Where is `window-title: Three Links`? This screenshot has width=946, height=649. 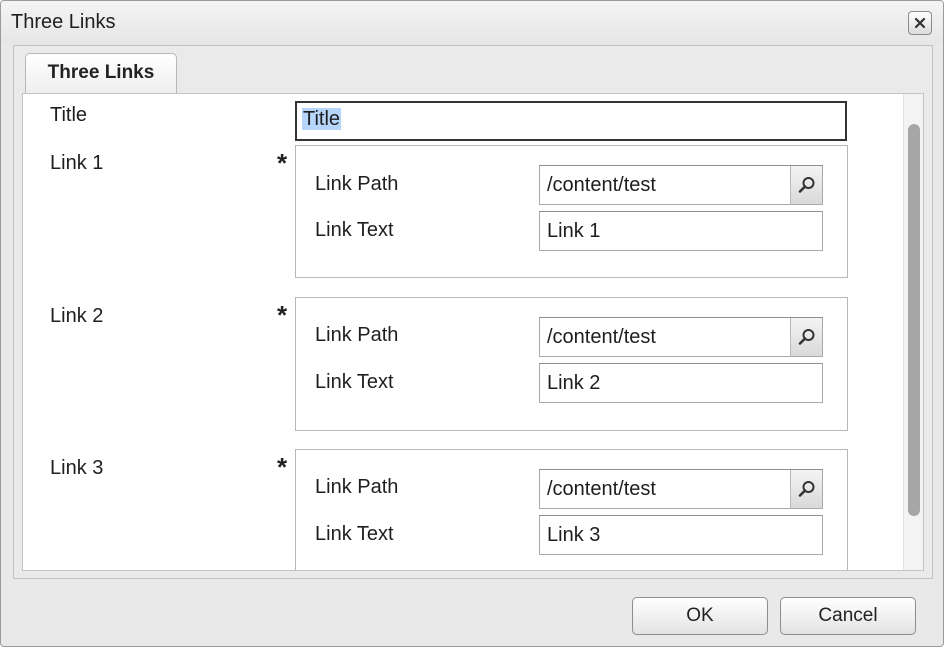 window-title: Three Links is located at coordinates (63, 22).